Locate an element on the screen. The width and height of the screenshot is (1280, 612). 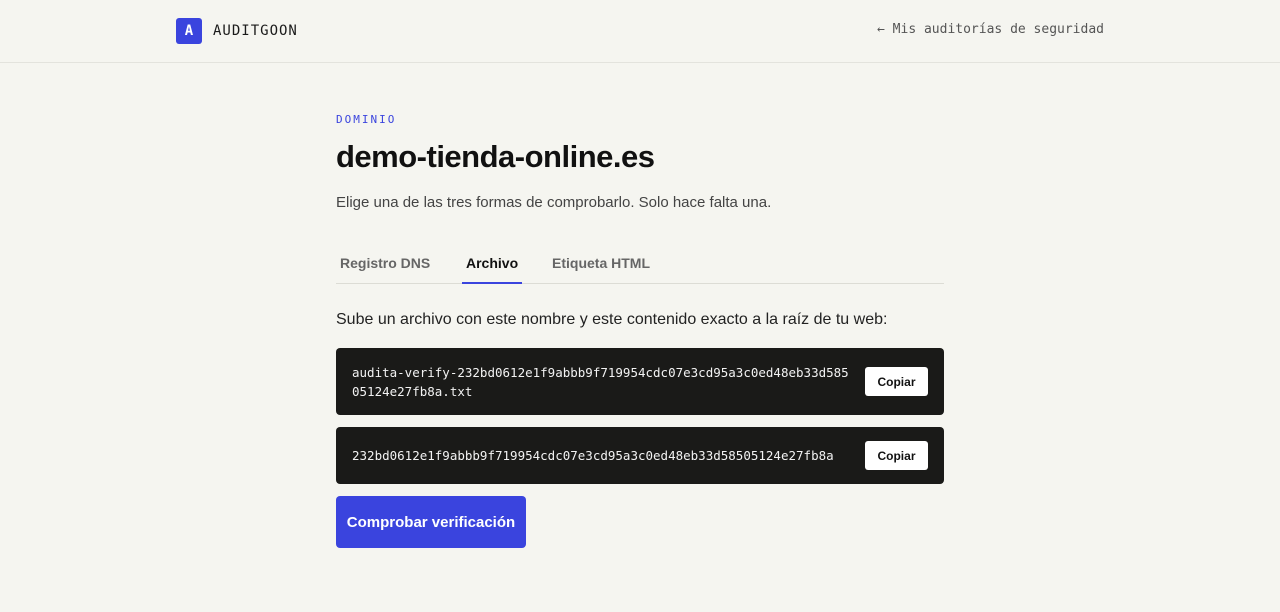
verification-method-tabs: Registro DNS Archivo Etiqueta HTML is located at coordinates (640, 265).